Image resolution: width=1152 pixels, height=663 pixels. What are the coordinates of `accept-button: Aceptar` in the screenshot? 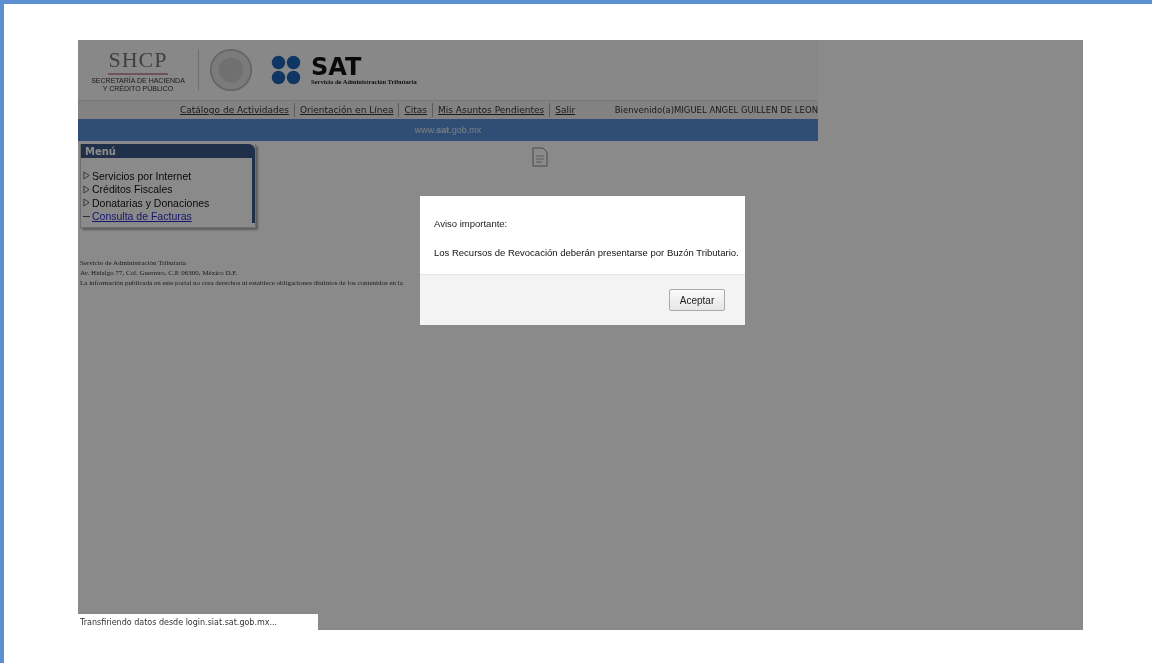 It's located at (697, 300).